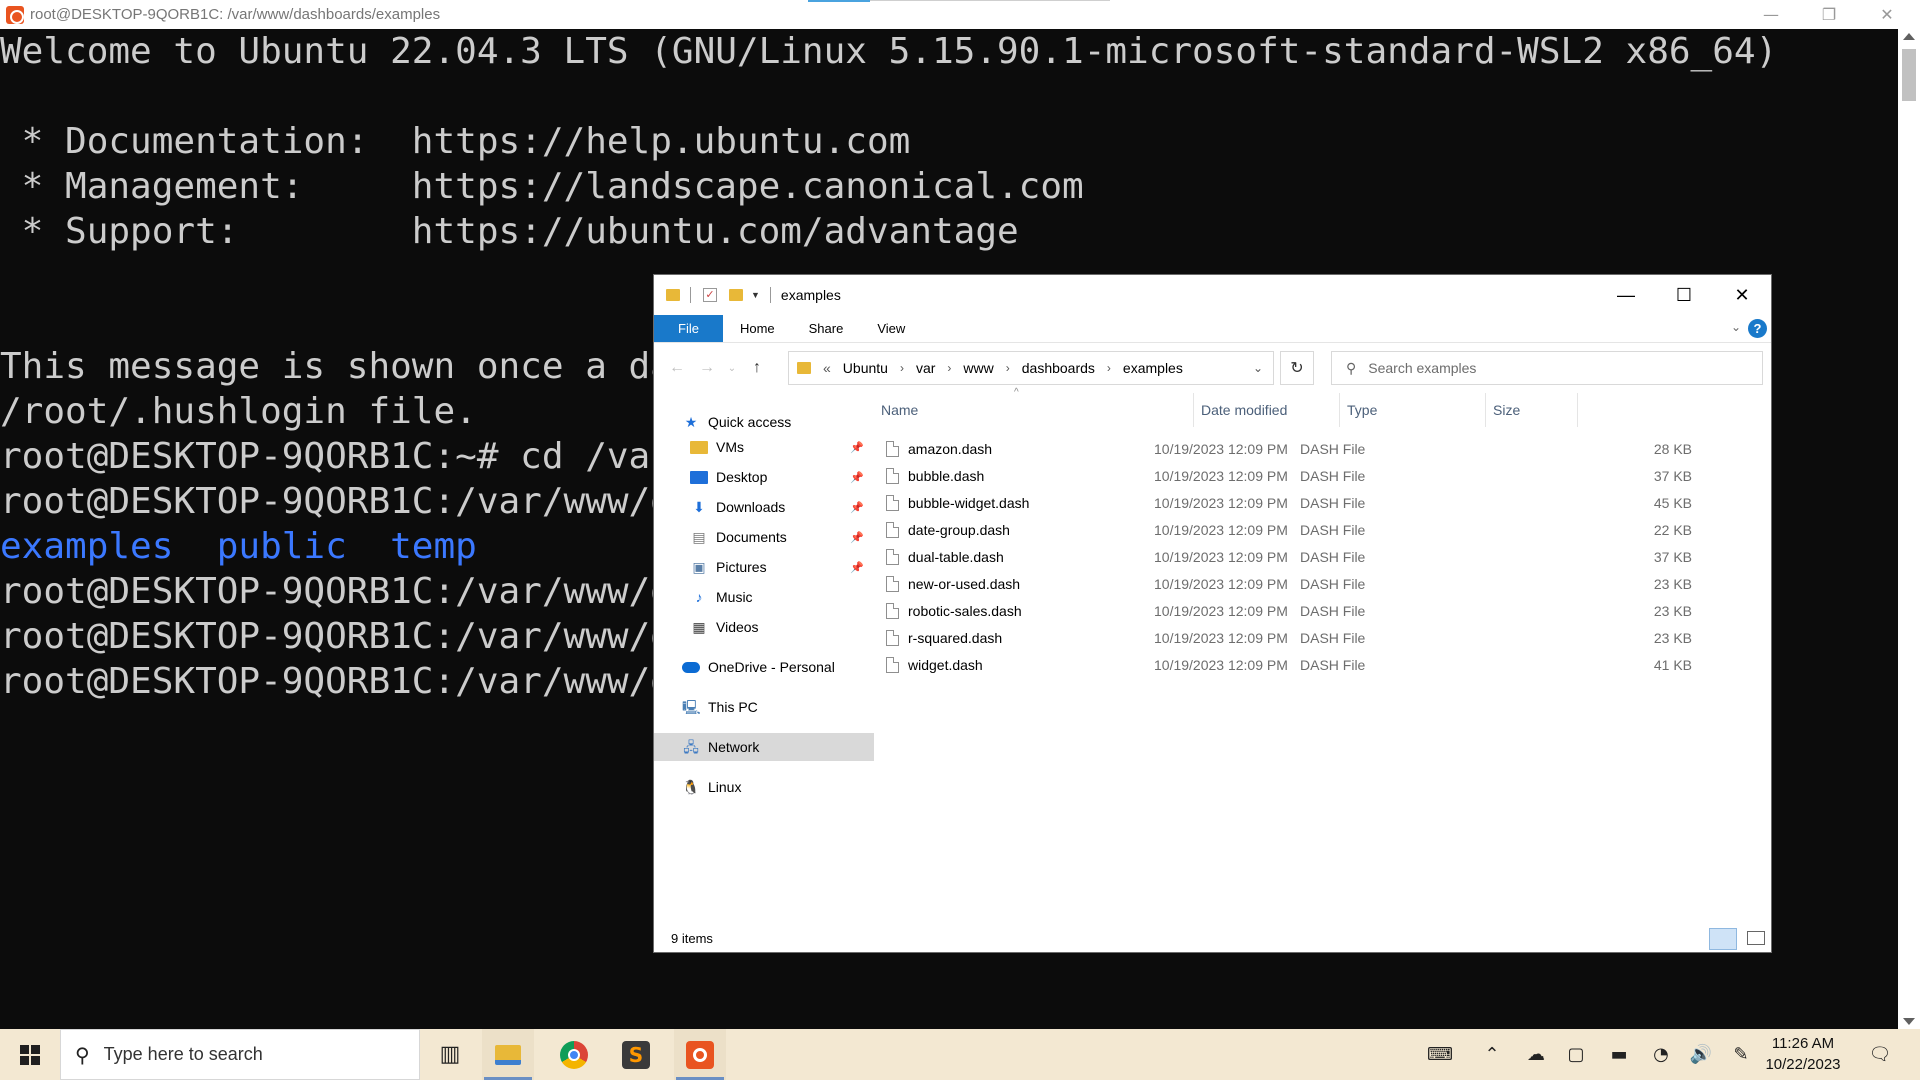 The height and width of the screenshot is (1080, 1920). I want to click on download-icon: ⬇, so click(699, 507).